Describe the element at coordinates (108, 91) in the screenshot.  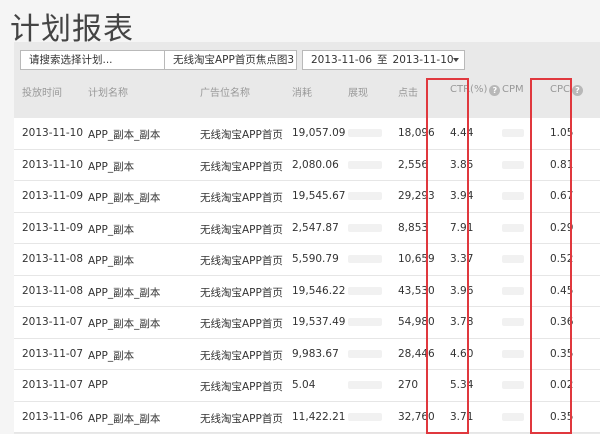
I see `header-plan: 计划名称` at that location.